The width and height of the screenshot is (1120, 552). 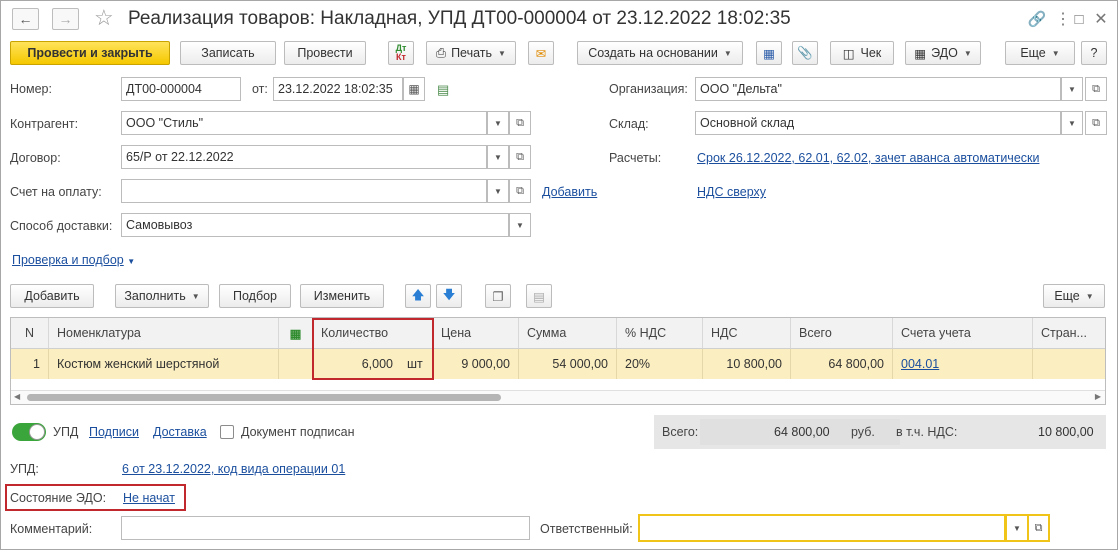 What do you see at coordinates (1017, 528) in the screenshot?
I see `responsible-dropdown: ▼` at bounding box center [1017, 528].